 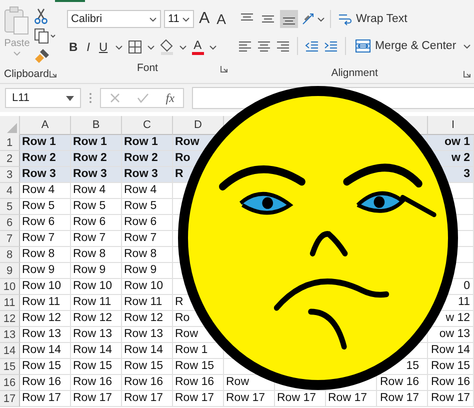 What do you see at coordinates (331, 46) in the screenshot?
I see `increase-indent-icon` at bounding box center [331, 46].